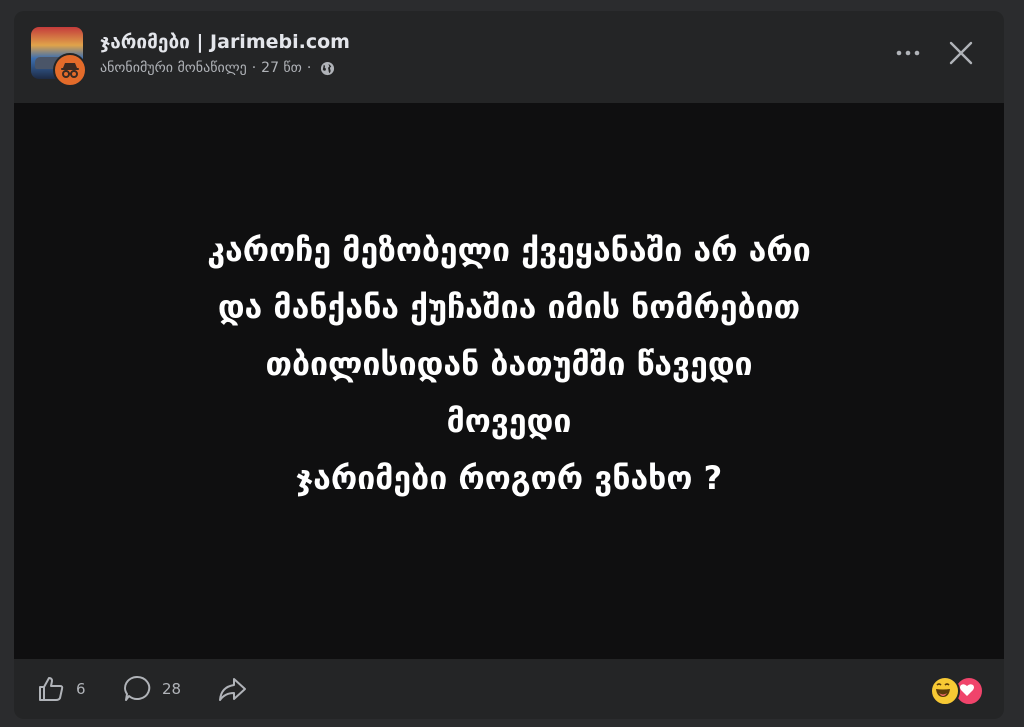 The image size is (1024, 727). I want to click on thumbs-up-icon, so click(51, 689).